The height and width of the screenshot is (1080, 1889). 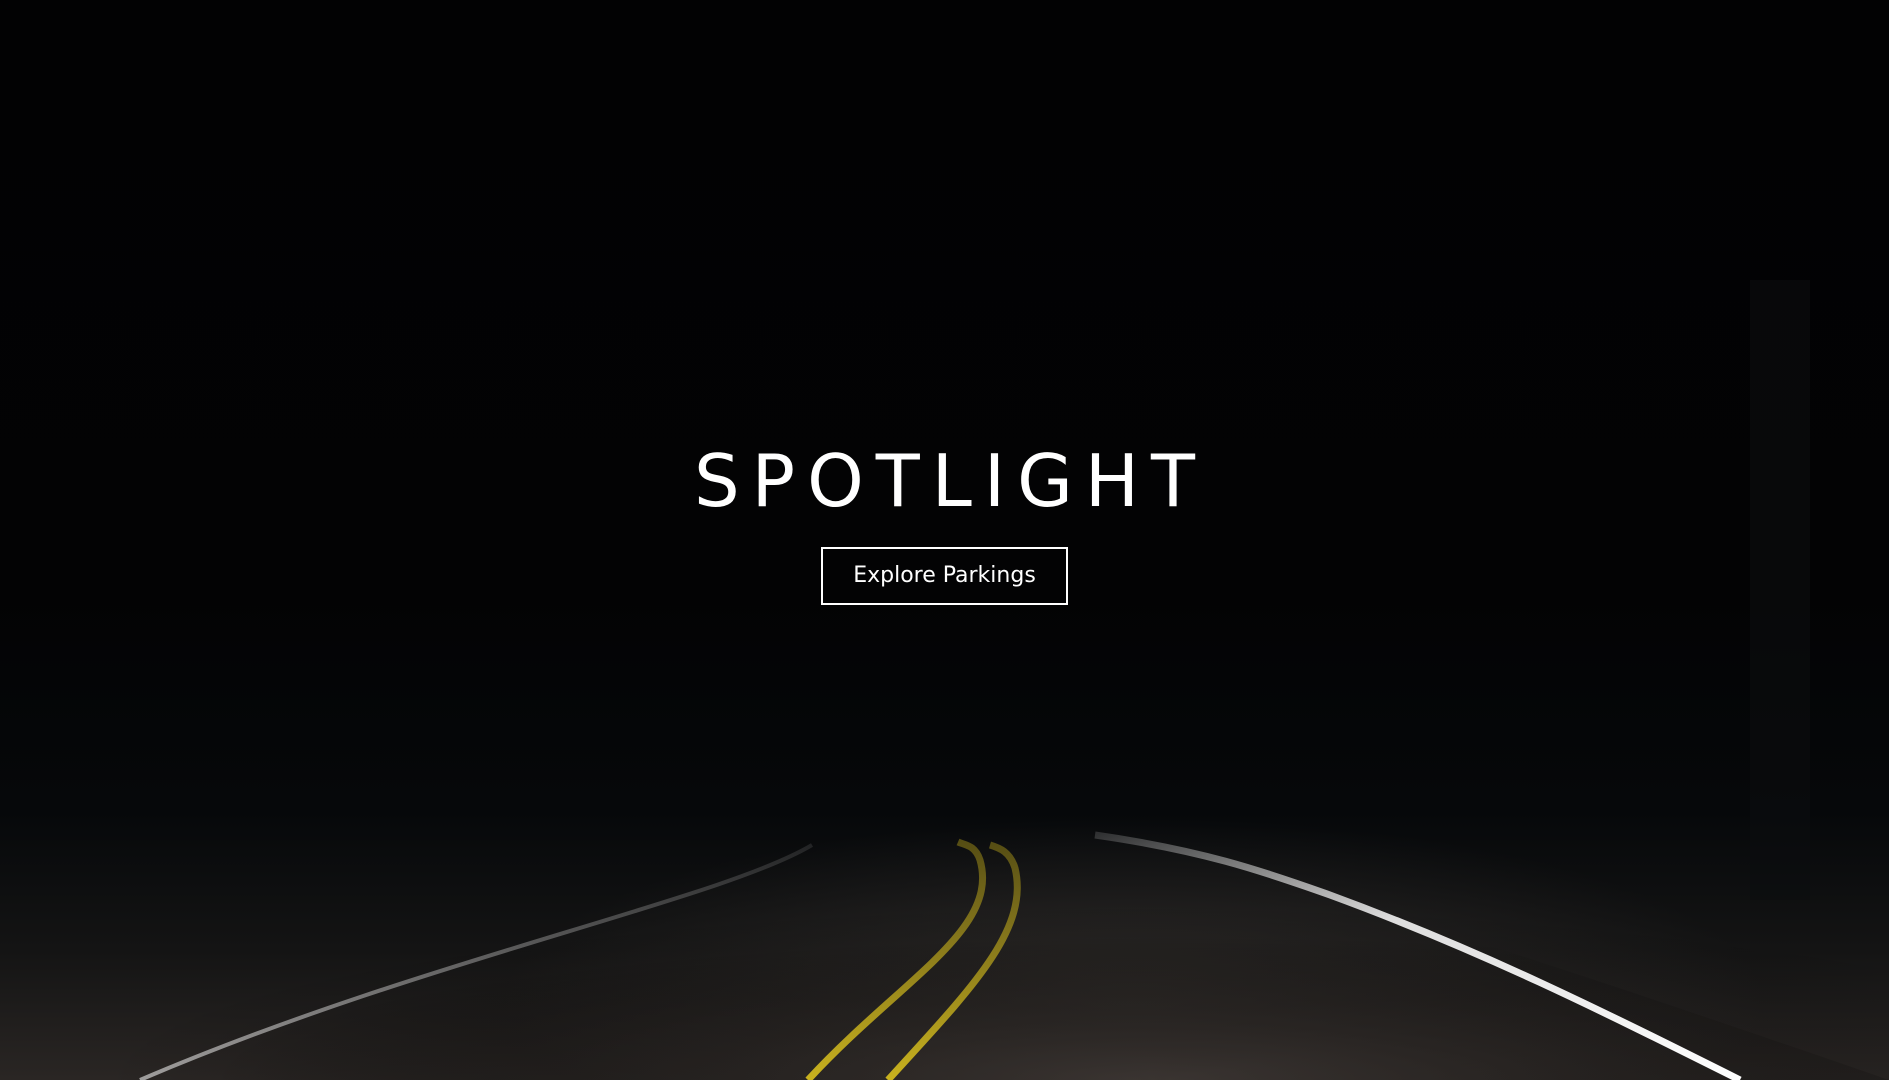 What do you see at coordinates (950, 480) in the screenshot?
I see `hero-title: SPOTLIGHT` at bounding box center [950, 480].